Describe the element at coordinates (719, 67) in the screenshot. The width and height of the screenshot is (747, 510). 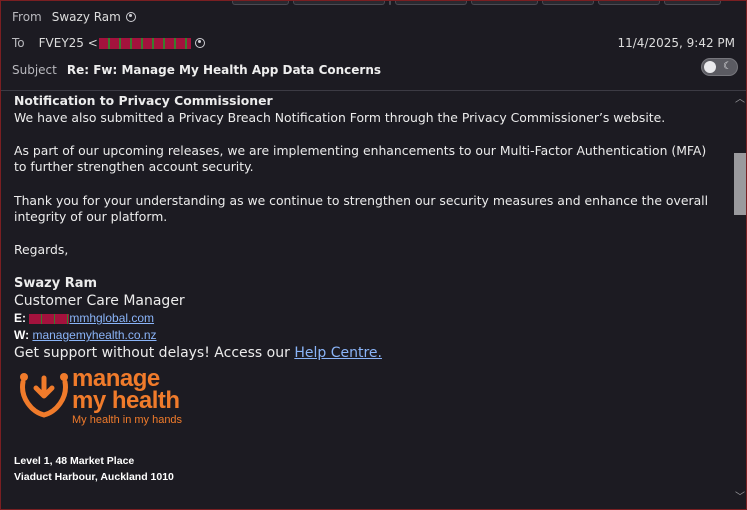
I see `theme-toggle: ☾` at that location.